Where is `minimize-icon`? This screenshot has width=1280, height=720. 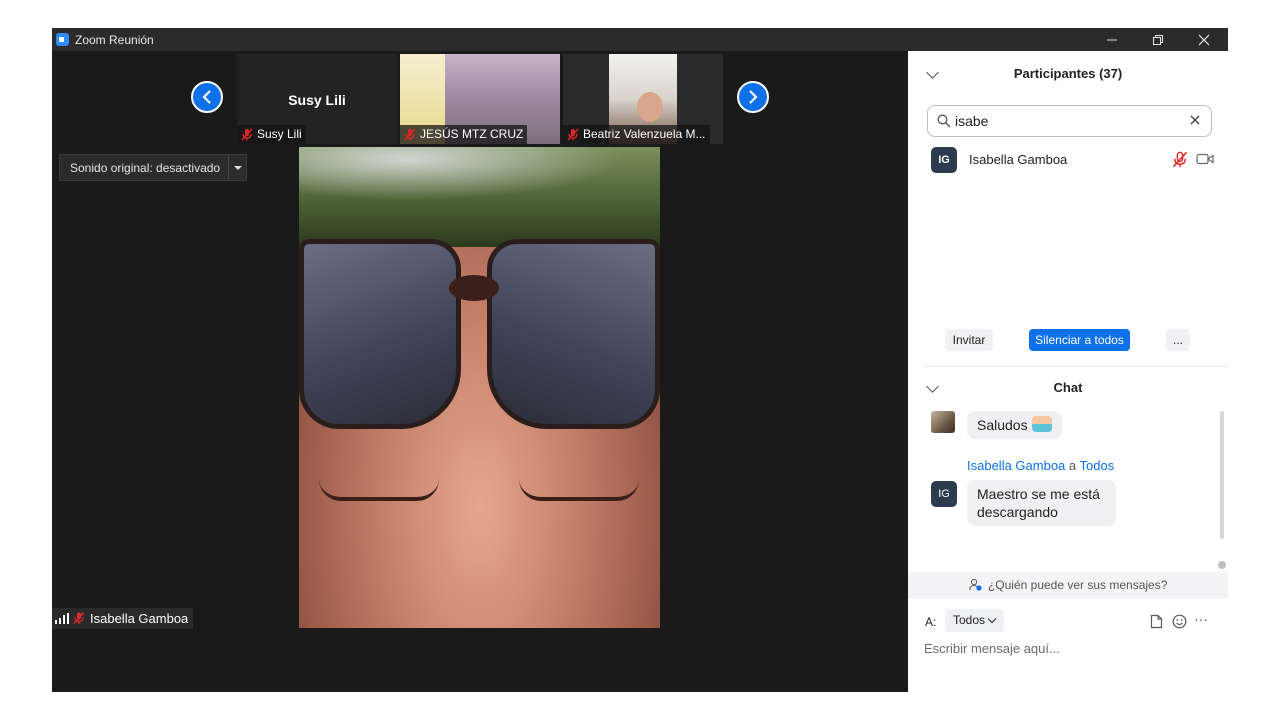
minimize-icon is located at coordinates (1112, 40).